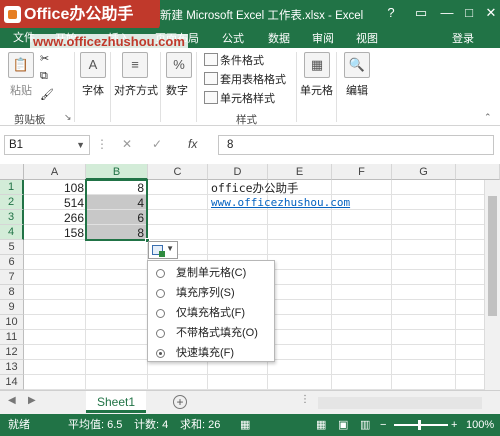 The width and height of the screenshot is (500, 436). Describe the element at coordinates (211, 333) in the screenshot. I see `menu-item-fill-without-formatting: 不带格式填充(O)` at that location.